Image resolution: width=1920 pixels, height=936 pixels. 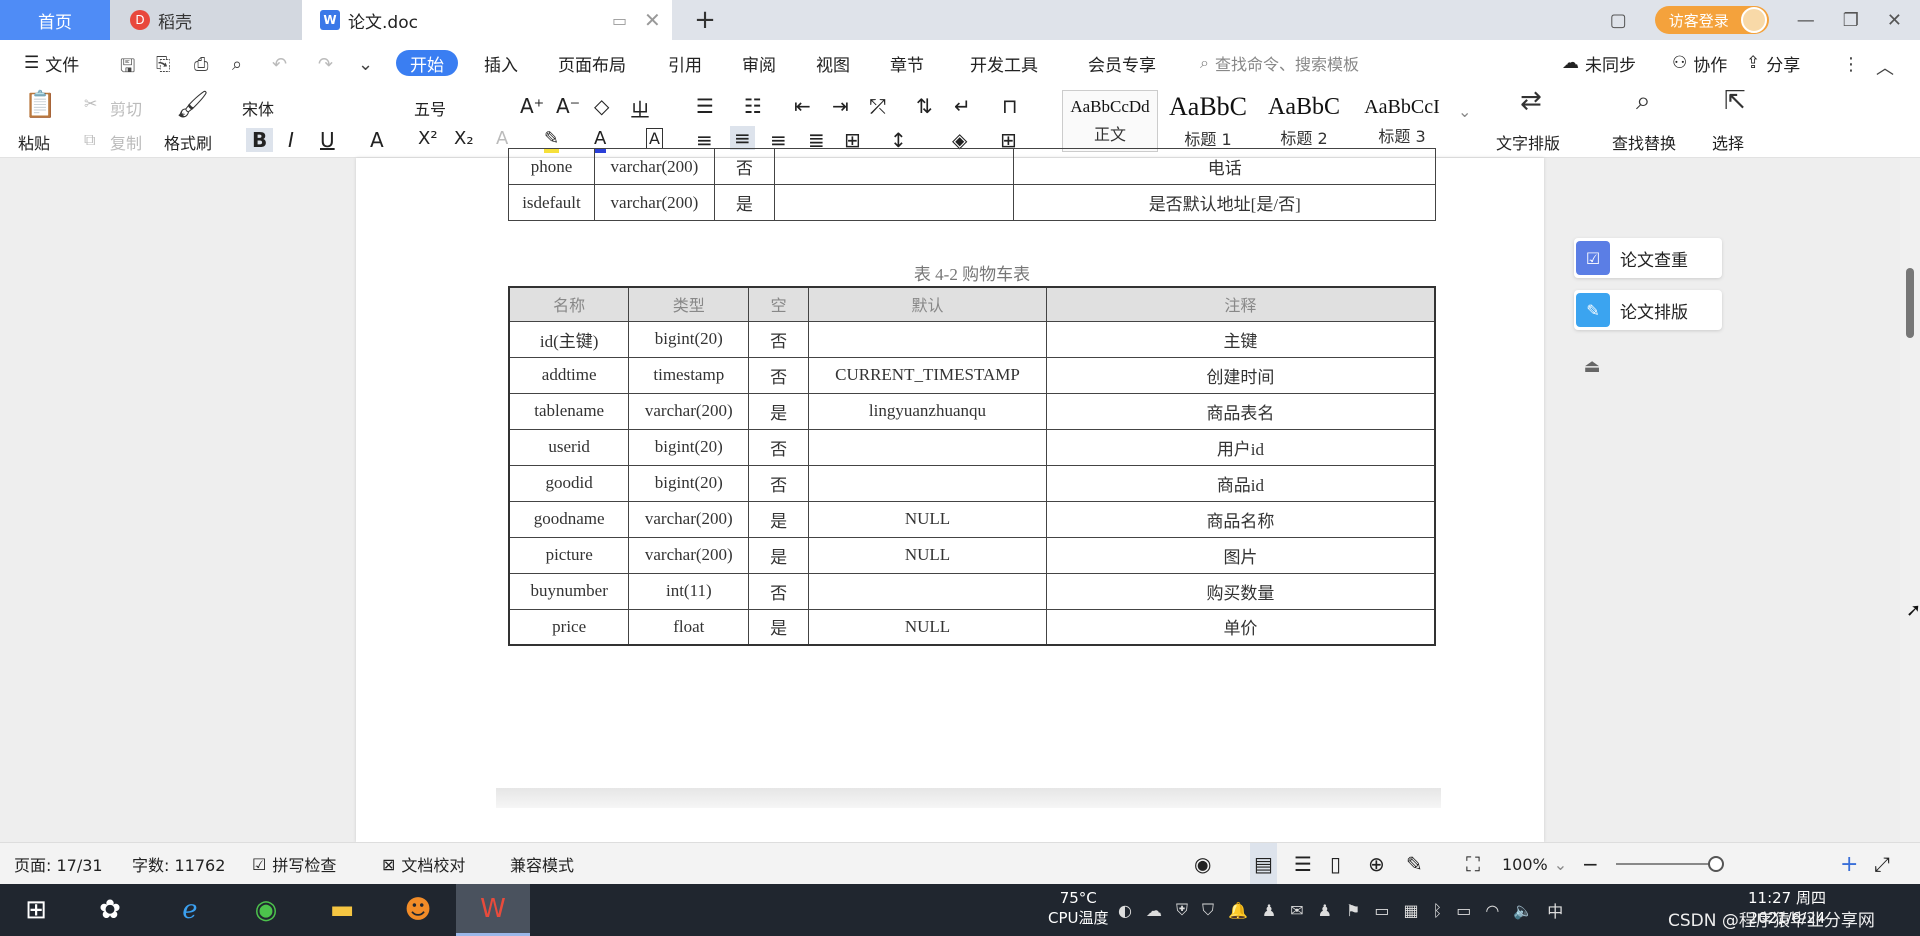 What do you see at coordinates (654, 138) in the screenshot?
I see `char-border-icon: A` at bounding box center [654, 138].